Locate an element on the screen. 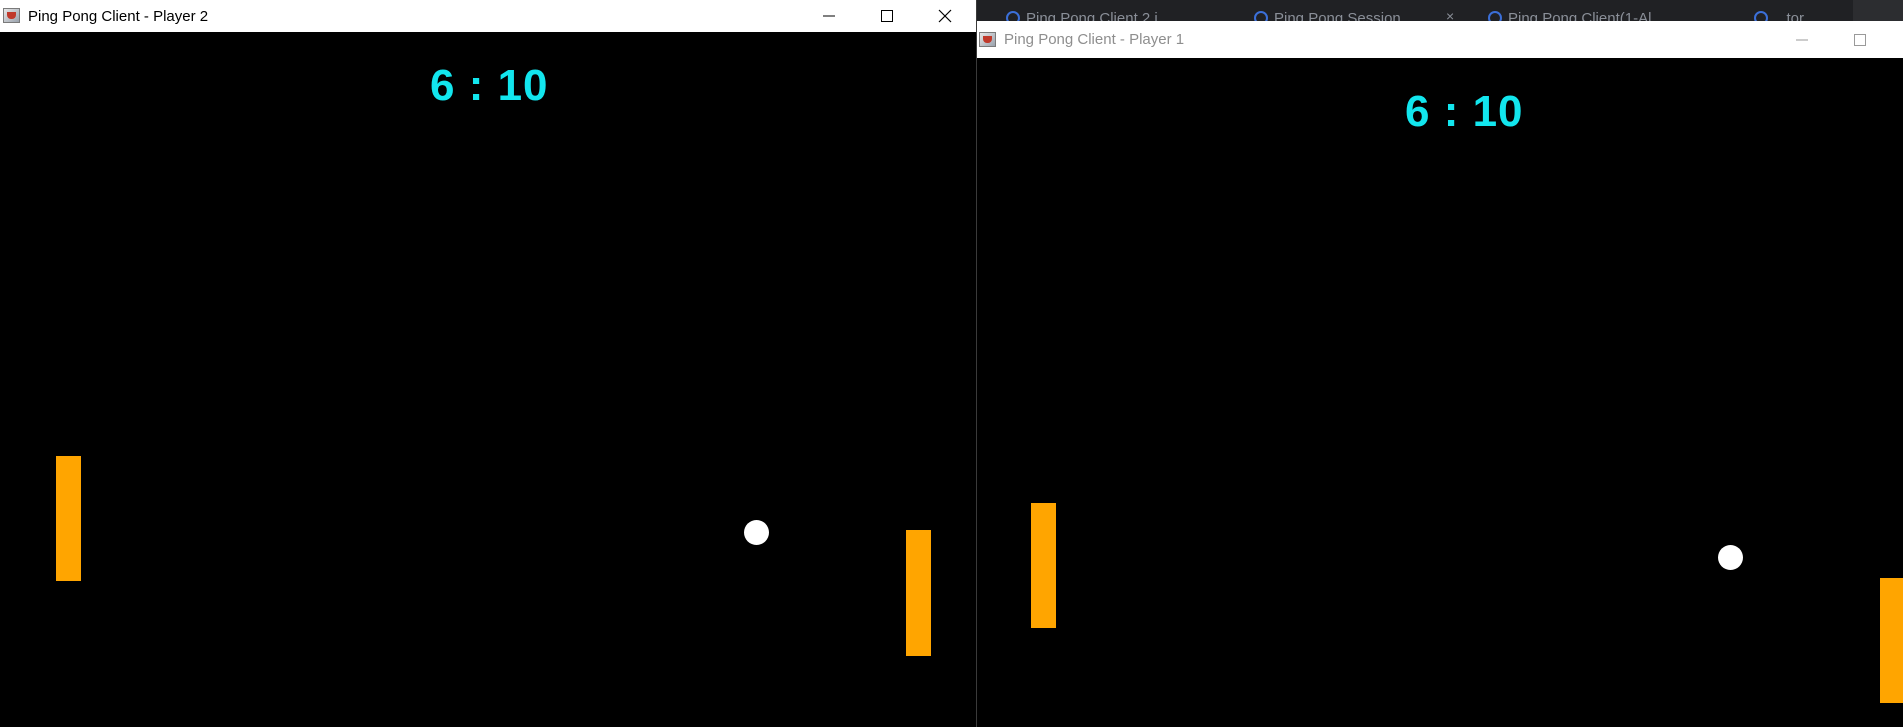 The height and width of the screenshot is (727, 1903). close-button is located at coordinates (945, 16).